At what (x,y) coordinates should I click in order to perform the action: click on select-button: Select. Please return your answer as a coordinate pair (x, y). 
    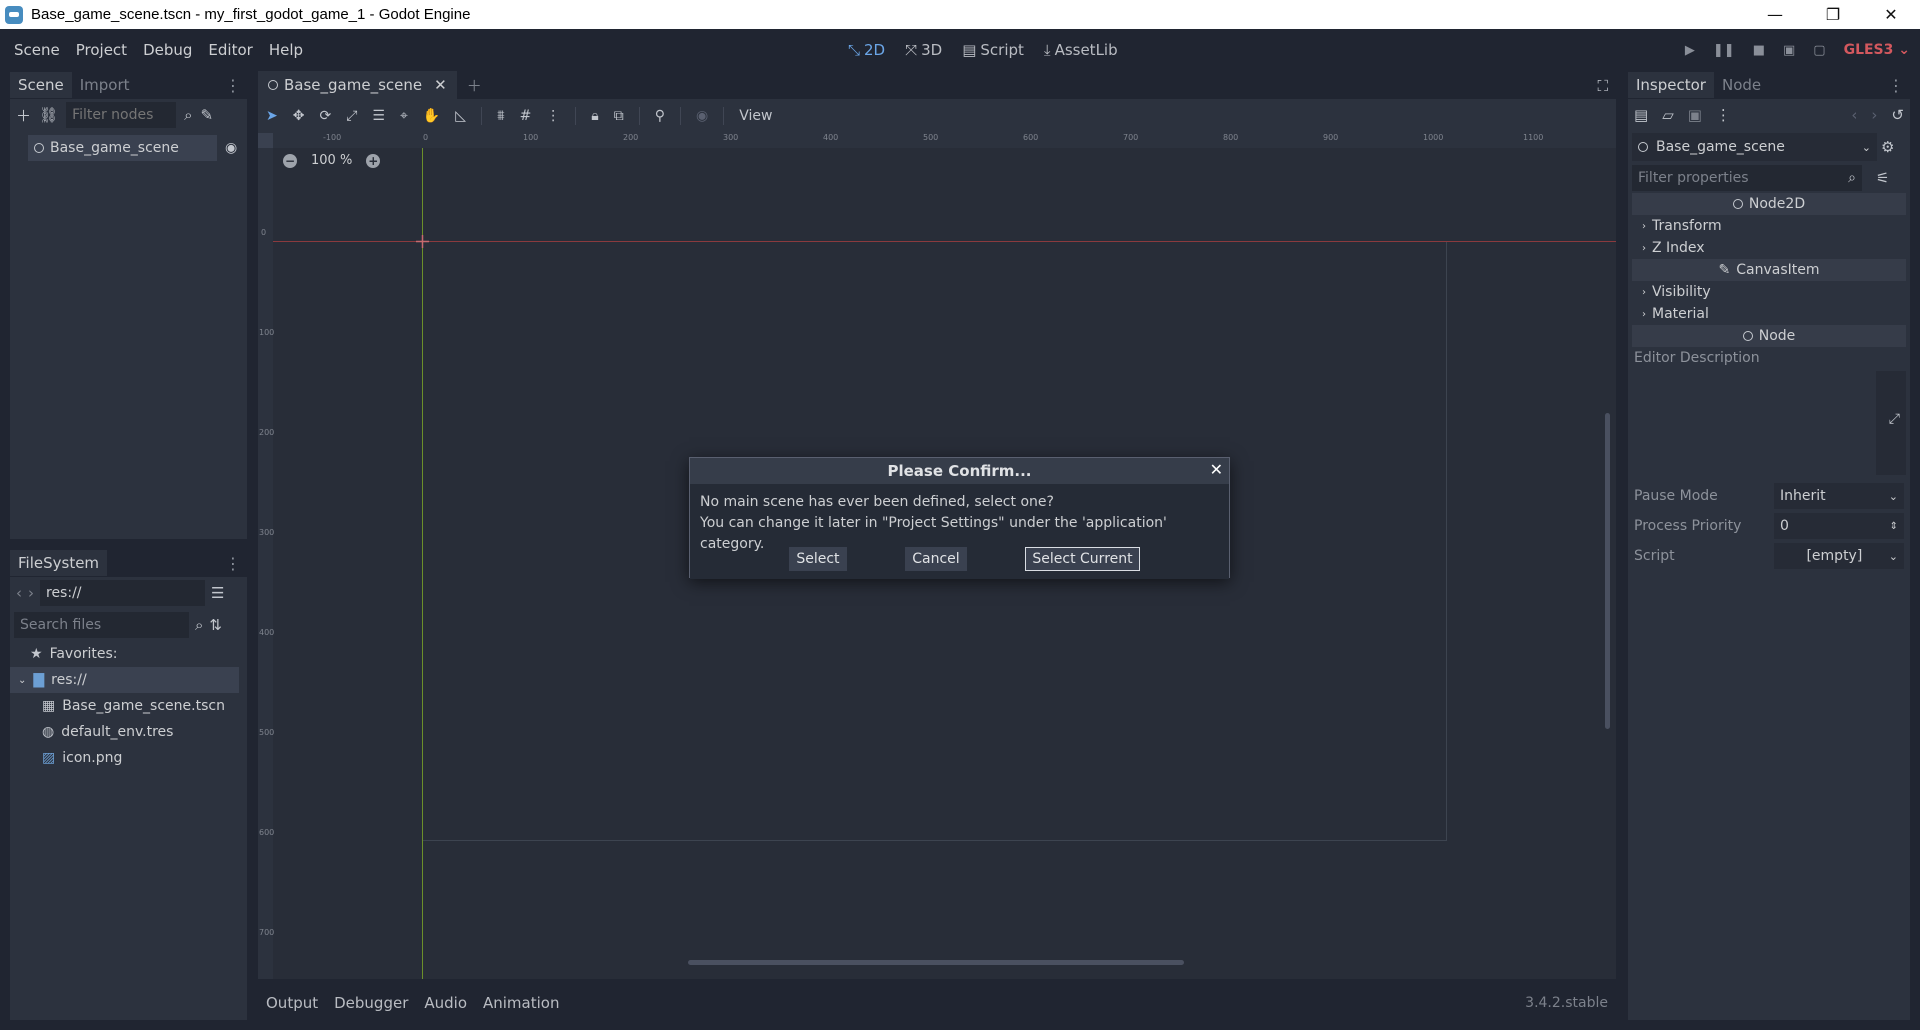
    Looking at the image, I should click on (818, 559).